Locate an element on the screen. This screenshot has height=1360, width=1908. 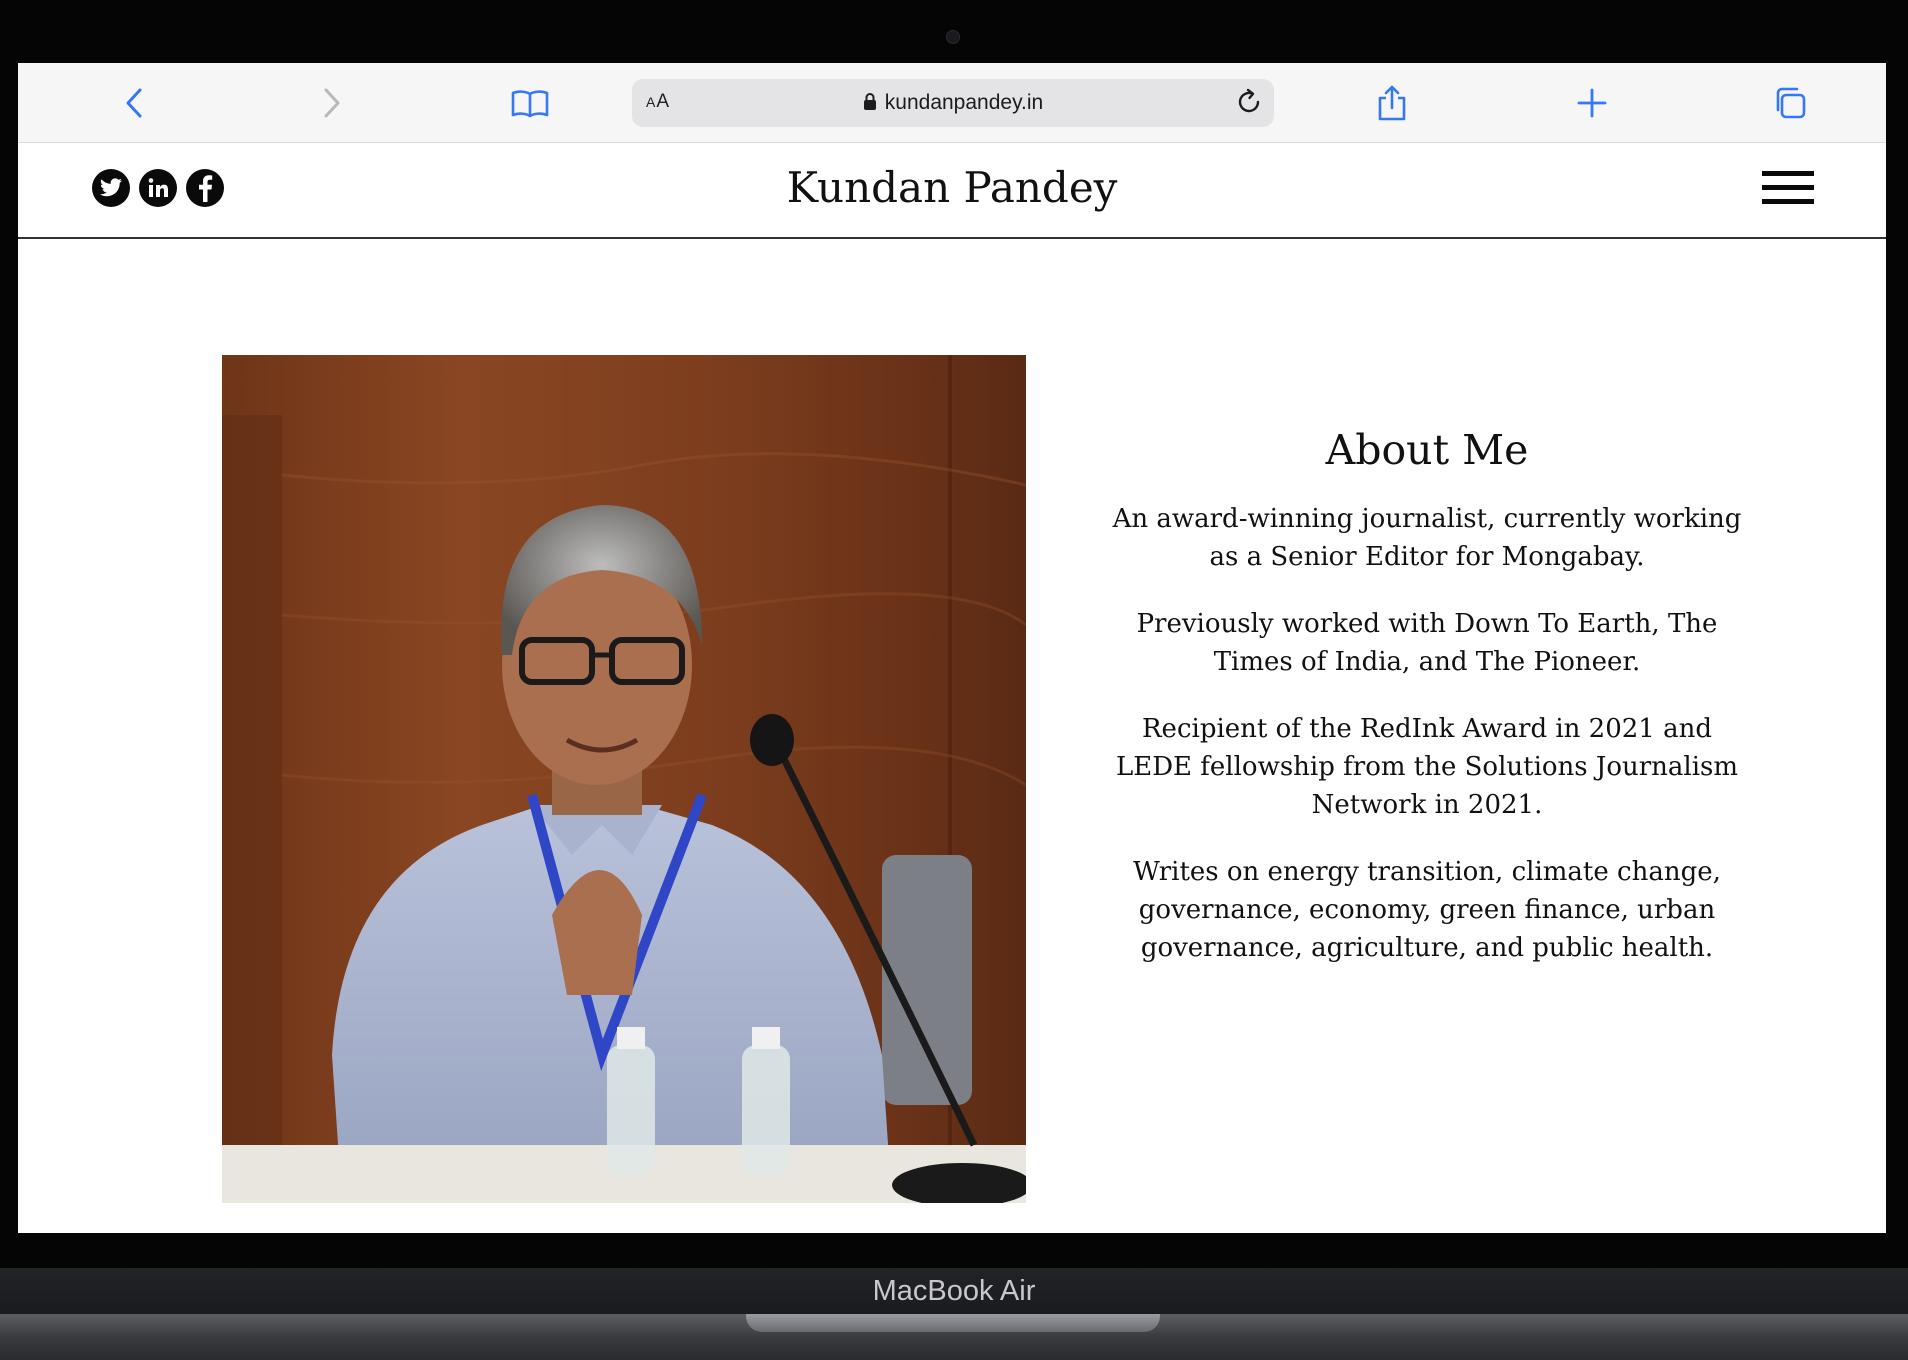
chevron-left-icon is located at coordinates (134, 103).